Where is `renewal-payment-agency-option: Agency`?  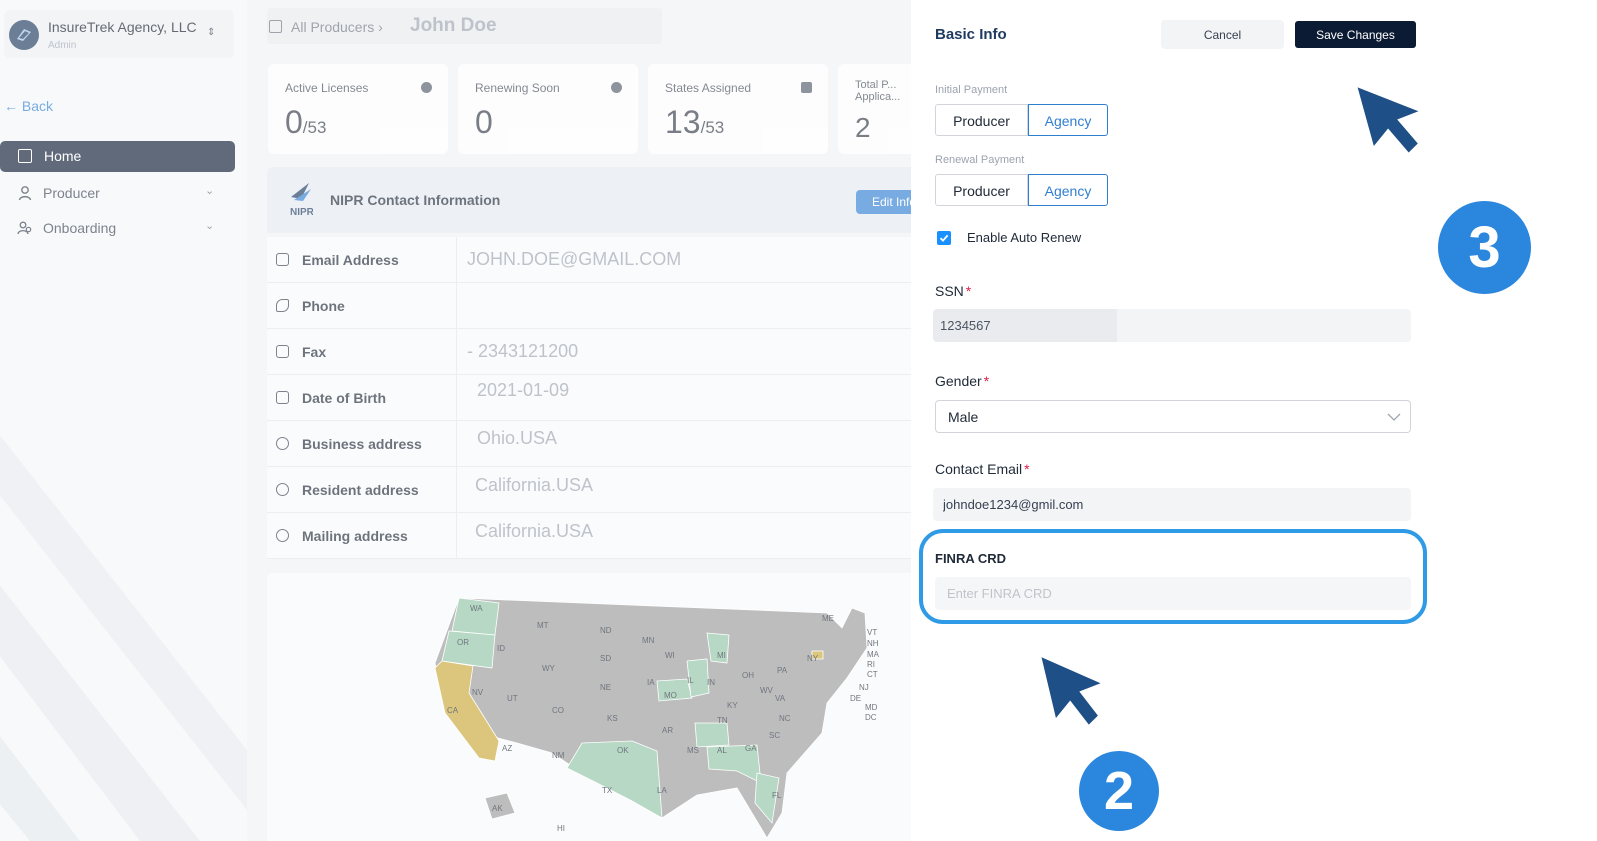
renewal-payment-agency-option: Agency is located at coordinates (1068, 190).